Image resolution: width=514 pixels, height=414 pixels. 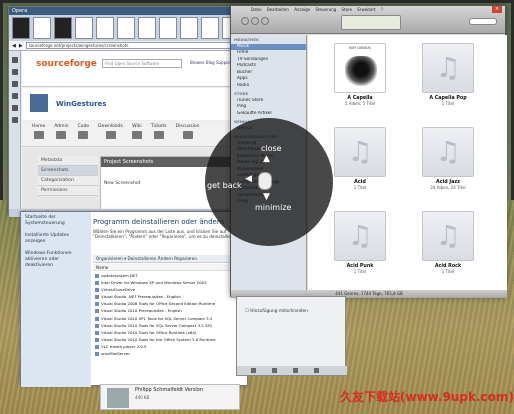 I want to click on nav-code: Code, so click(x=83, y=133).